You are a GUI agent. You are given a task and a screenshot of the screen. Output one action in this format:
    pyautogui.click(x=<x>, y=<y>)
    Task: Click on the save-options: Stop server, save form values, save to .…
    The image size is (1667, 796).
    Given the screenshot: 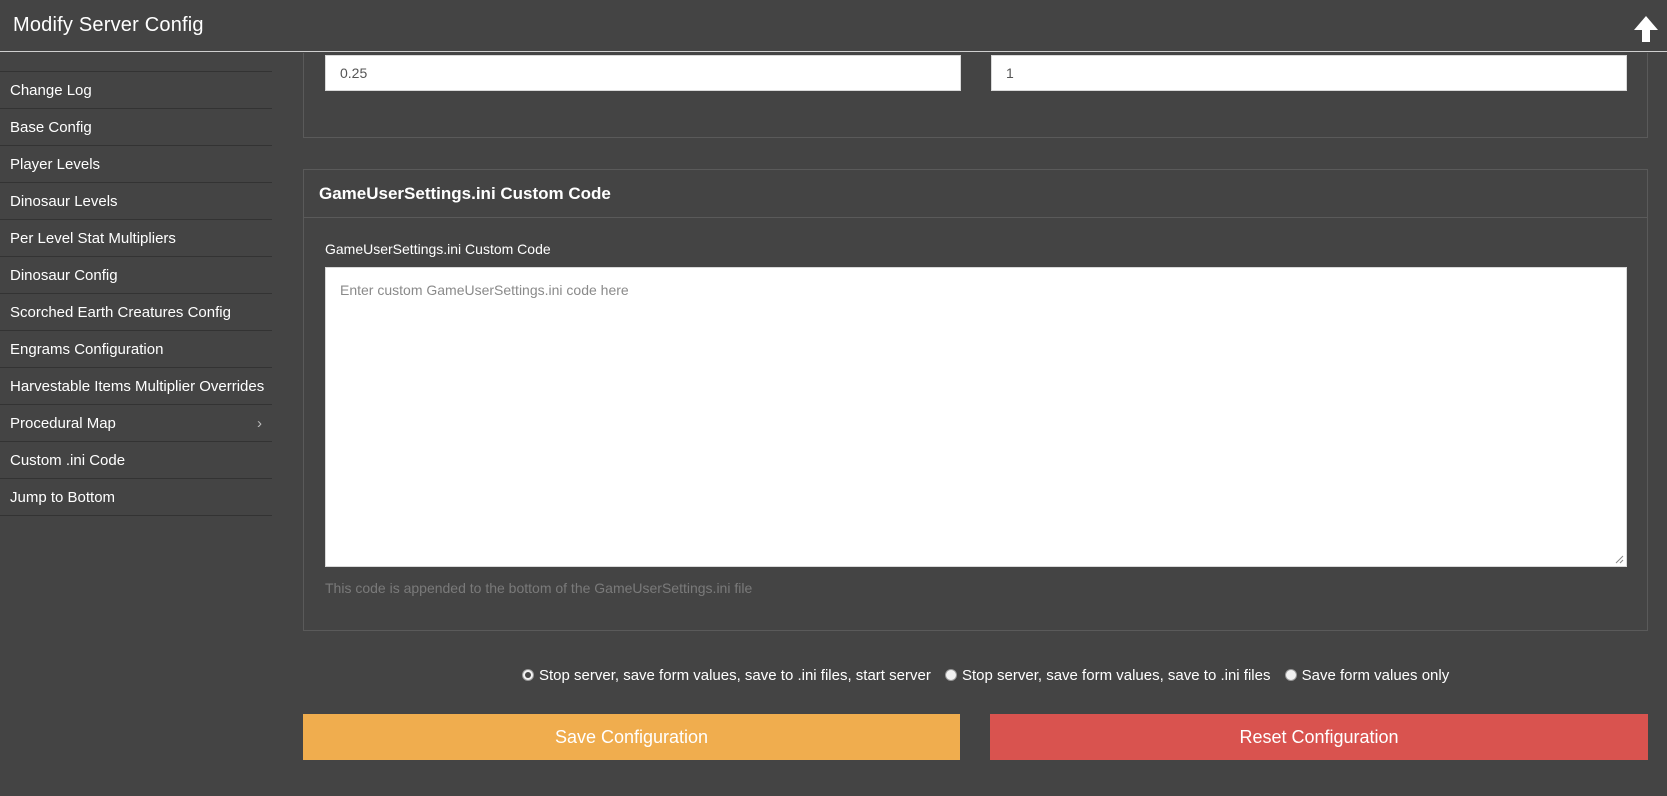 What is the action you would take?
    pyautogui.click(x=990, y=678)
    